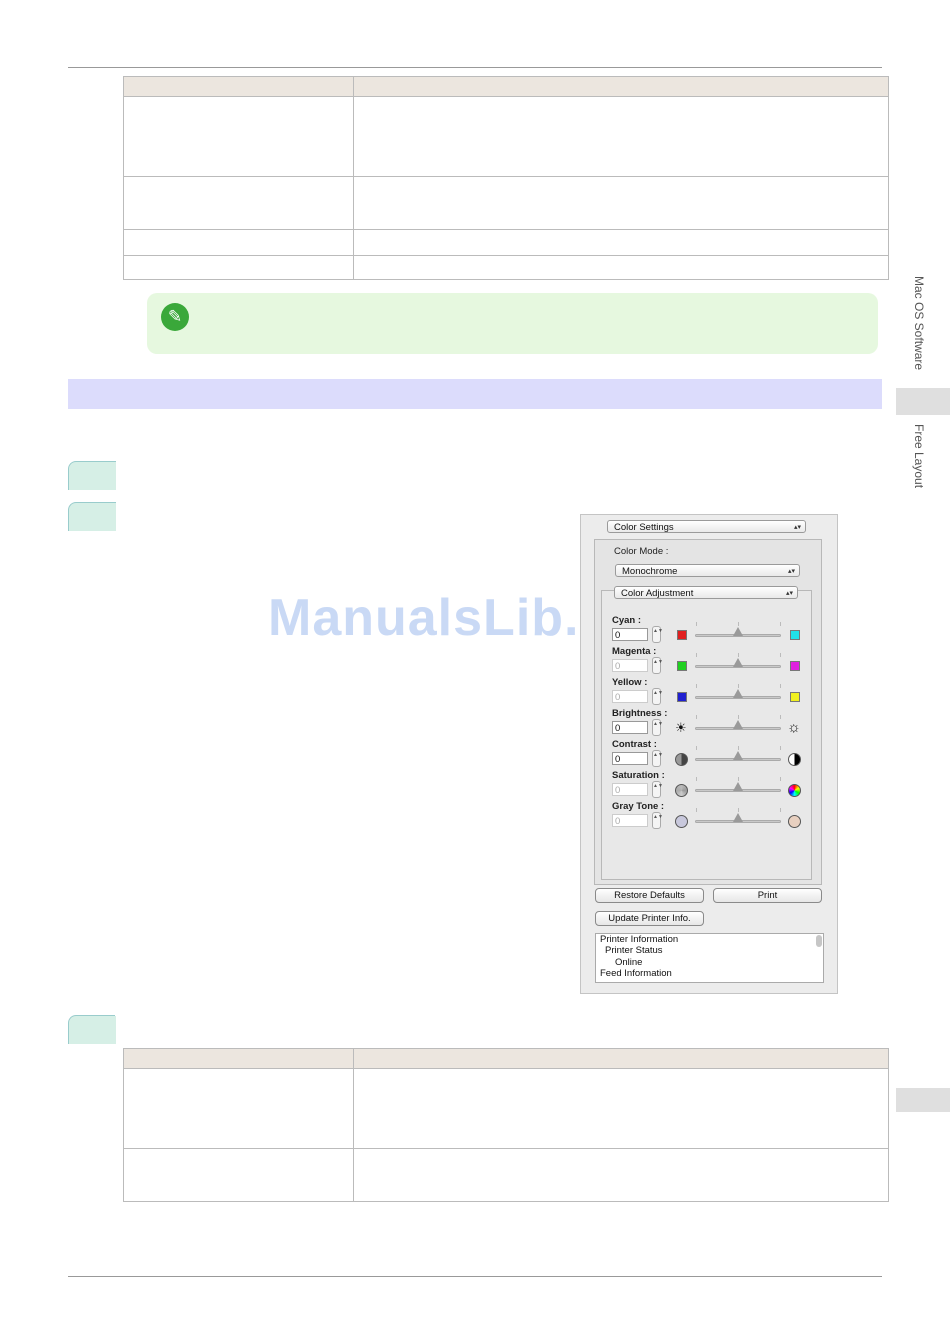  Describe the element at coordinates (923, 1100) in the screenshot. I see `side-nav-page-tab` at that location.